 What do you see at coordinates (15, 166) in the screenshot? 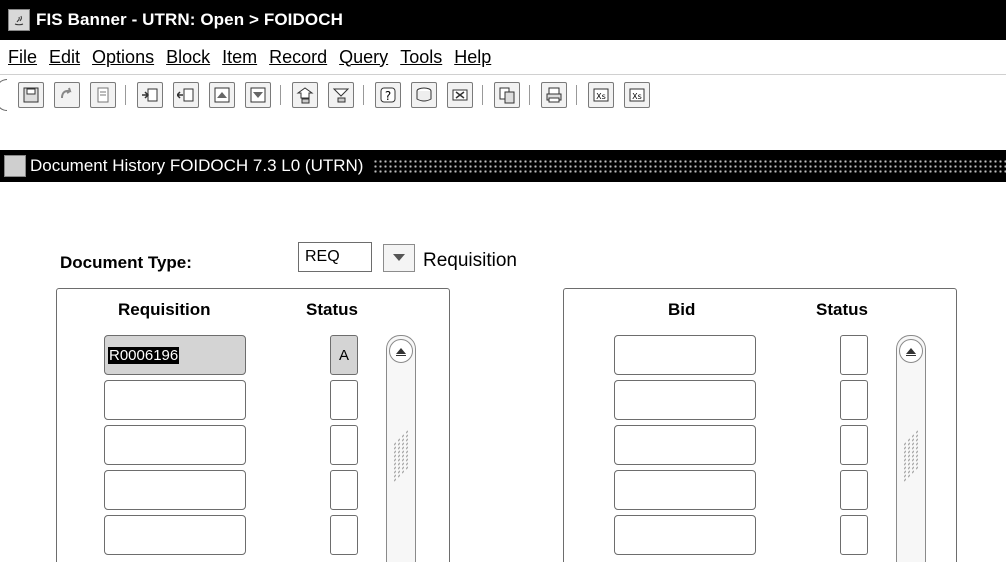
I see `form-icon` at bounding box center [15, 166].